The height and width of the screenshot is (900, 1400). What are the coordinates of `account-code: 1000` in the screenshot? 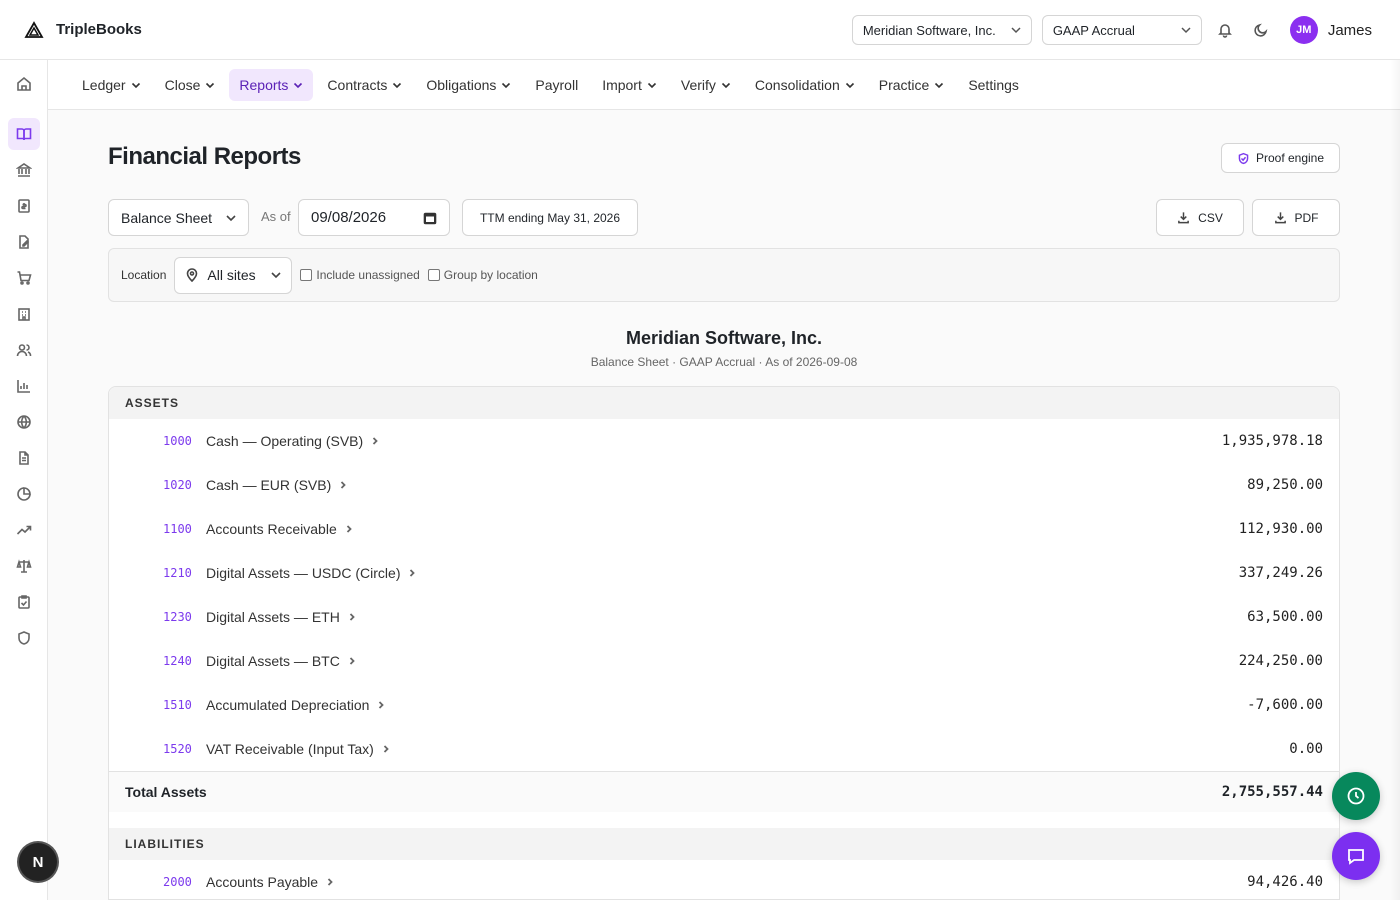 It's located at (184, 441).